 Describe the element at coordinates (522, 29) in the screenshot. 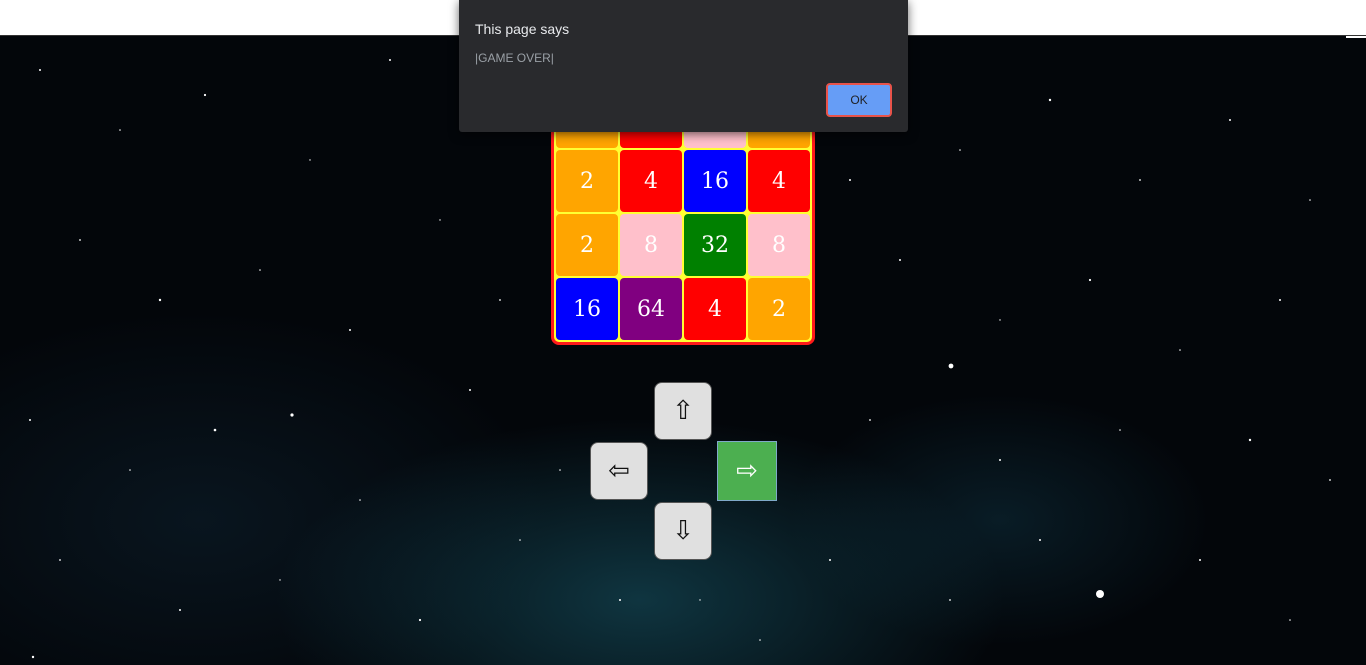

I see `dialog-title: This page says` at that location.